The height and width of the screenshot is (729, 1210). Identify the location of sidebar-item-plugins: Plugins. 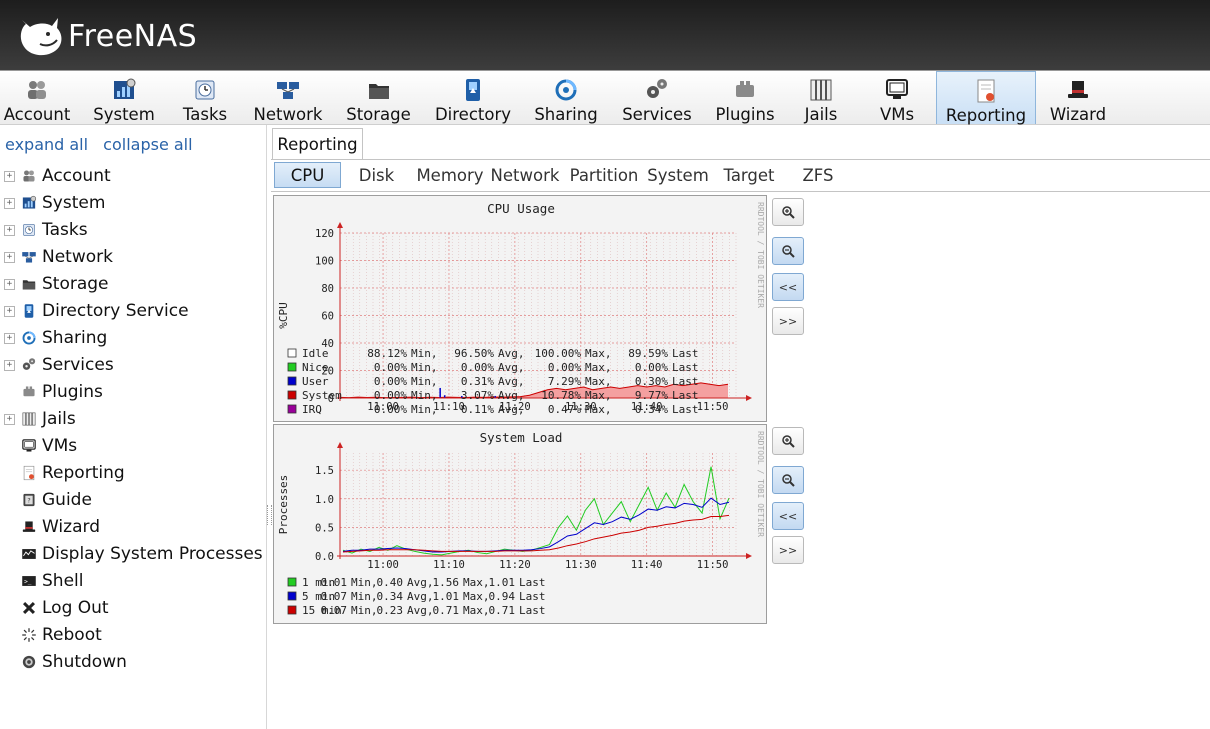
(51, 392).